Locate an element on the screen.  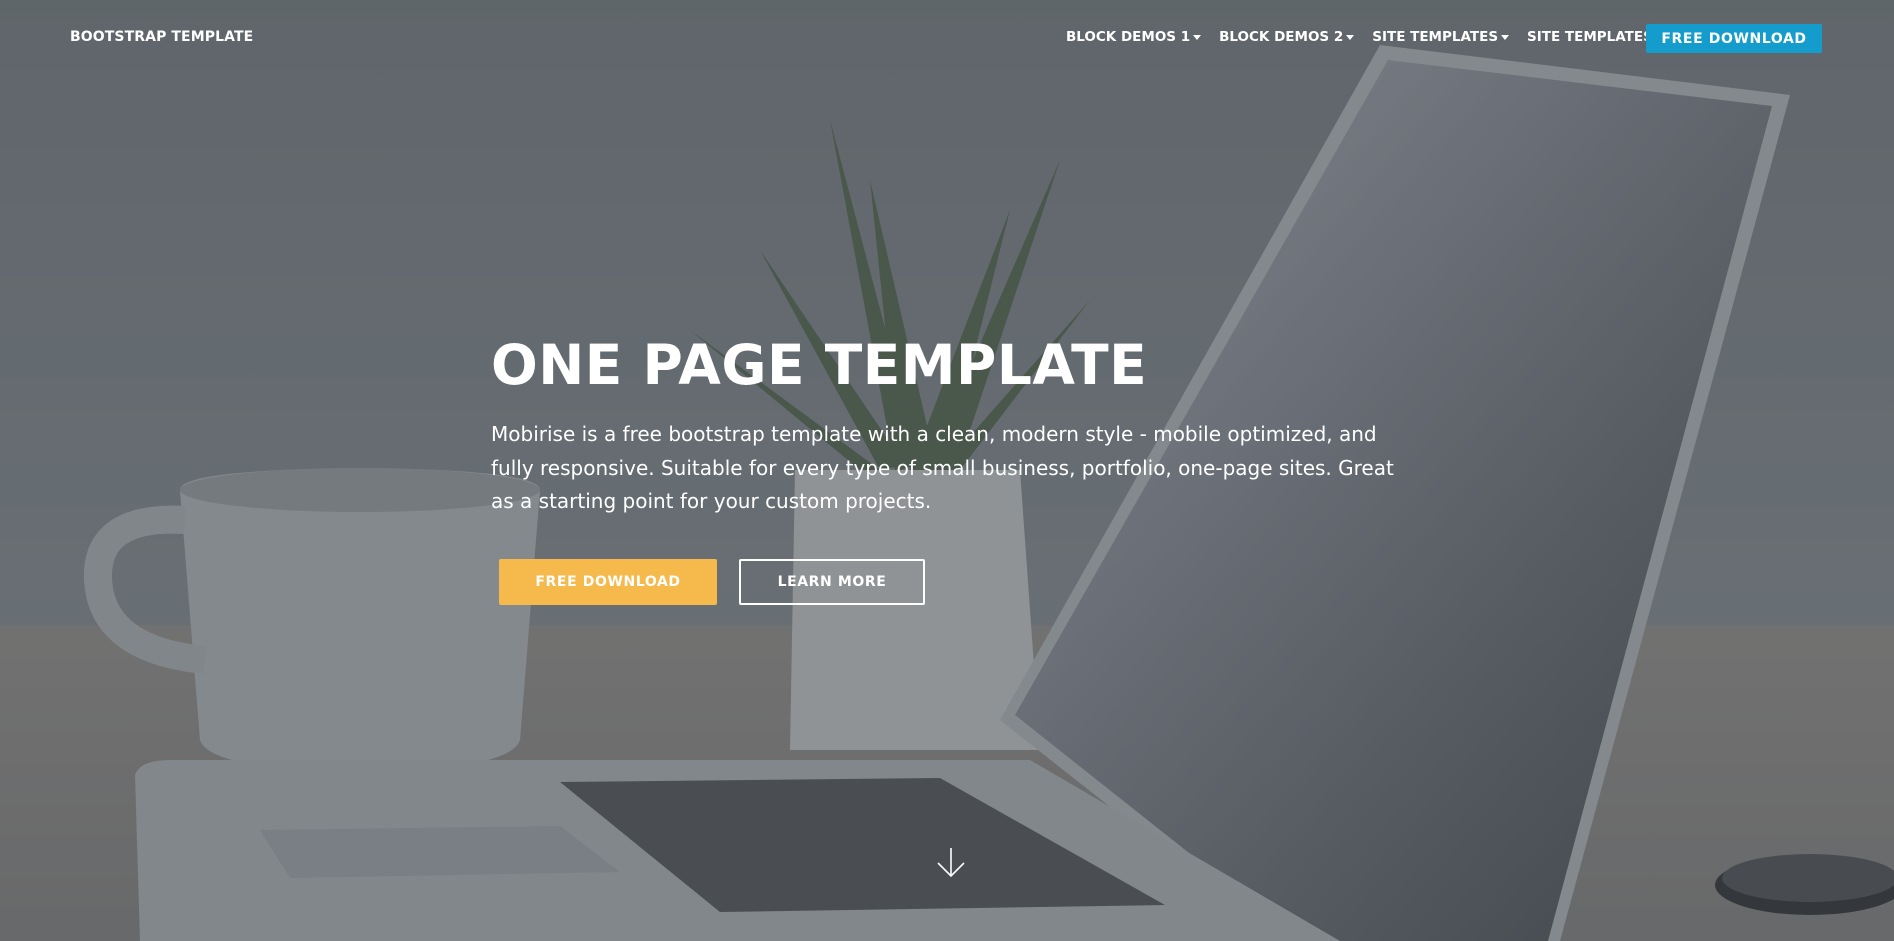
brand-logo-link: BOOTSTRAP TEMPLATE is located at coordinates (161, 37).